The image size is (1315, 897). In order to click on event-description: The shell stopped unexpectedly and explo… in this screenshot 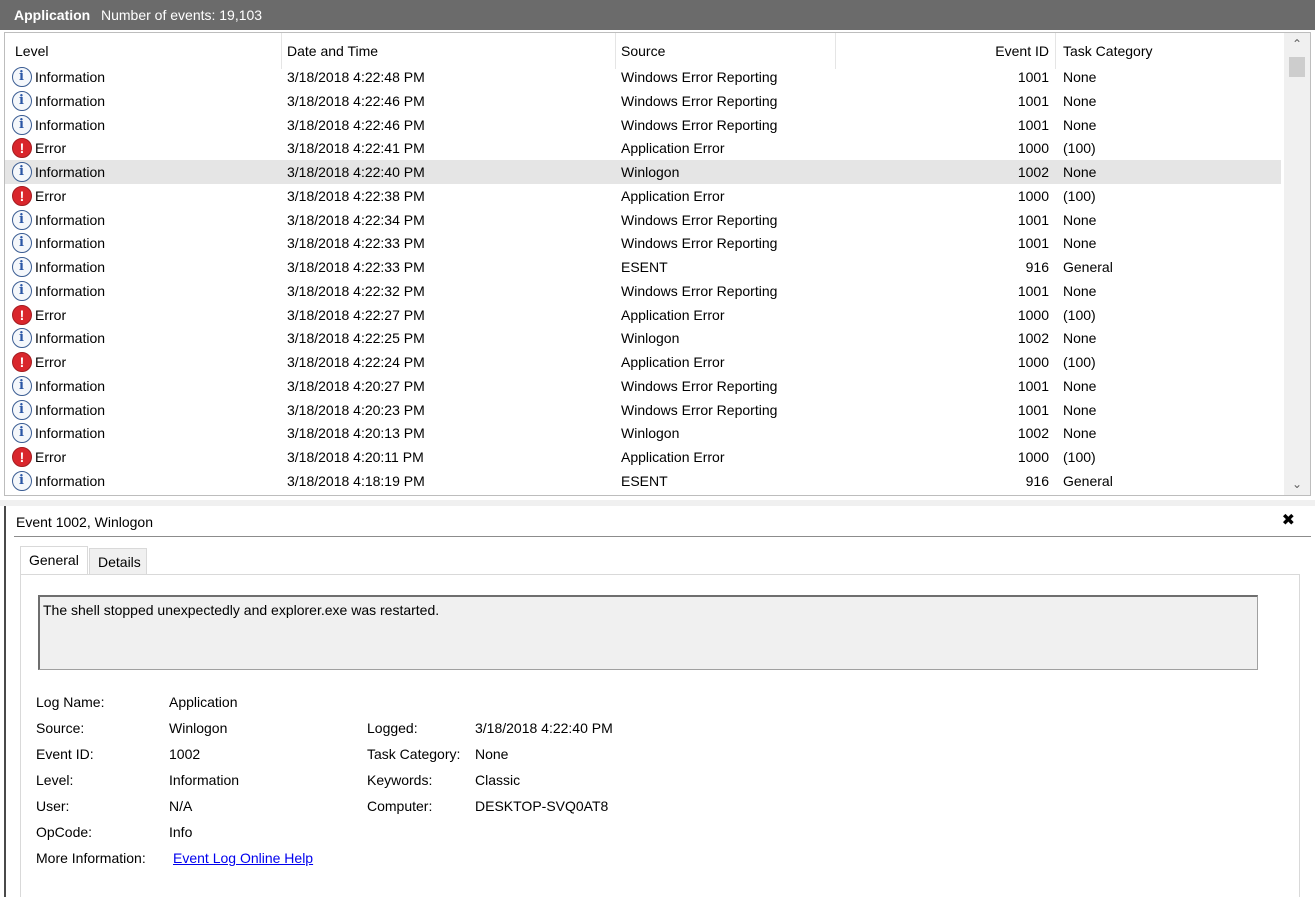, I will do `click(648, 632)`.